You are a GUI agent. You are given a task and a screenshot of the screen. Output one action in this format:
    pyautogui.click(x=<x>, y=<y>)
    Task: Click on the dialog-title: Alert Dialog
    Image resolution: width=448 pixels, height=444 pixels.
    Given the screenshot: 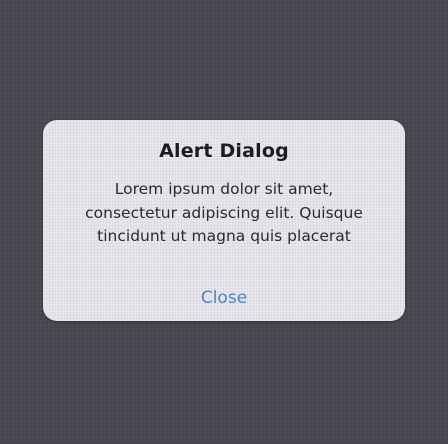 What is the action you would take?
    pyautogui.click(x=224, y=151)
    